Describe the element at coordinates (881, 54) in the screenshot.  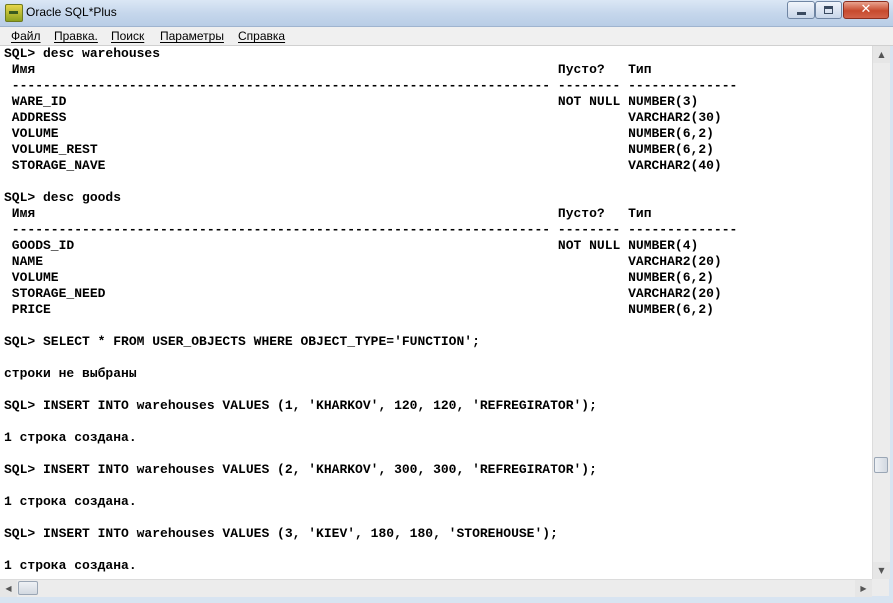
I see `scroll-up-icon: ▲` at that location.